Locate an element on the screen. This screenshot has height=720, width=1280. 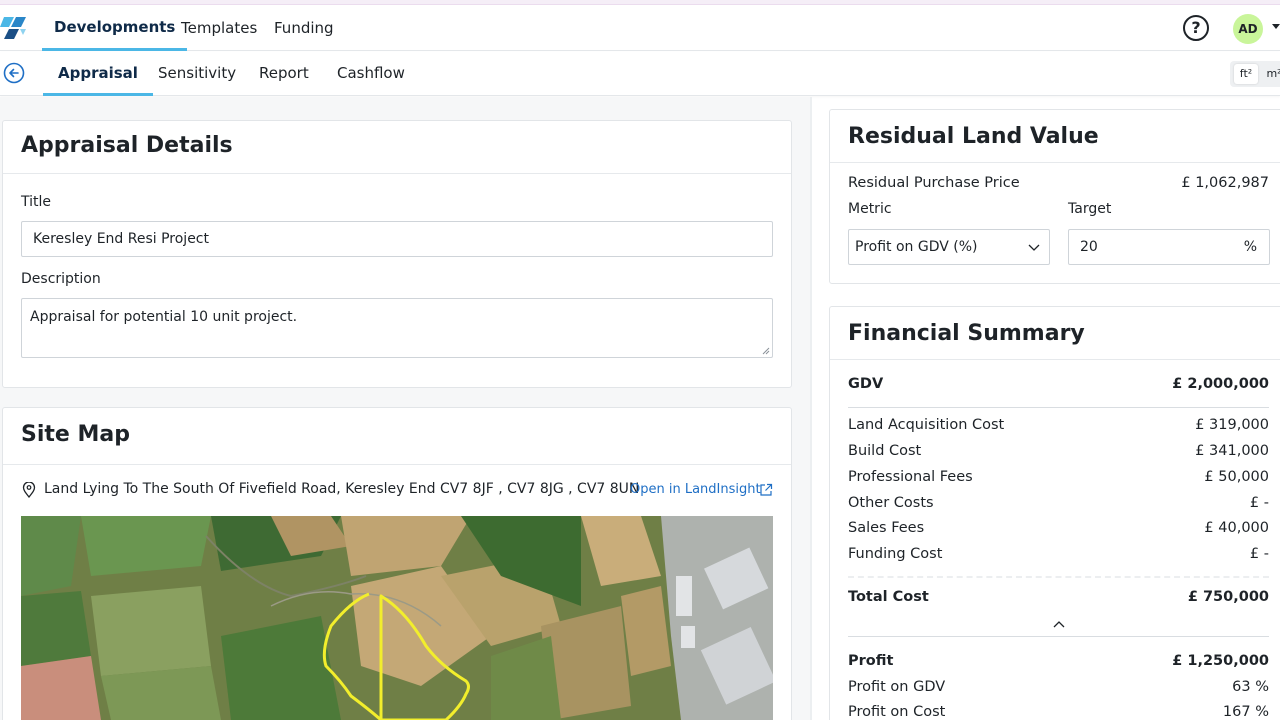
tab-funding: Funding is located at coordinates (304, 28).